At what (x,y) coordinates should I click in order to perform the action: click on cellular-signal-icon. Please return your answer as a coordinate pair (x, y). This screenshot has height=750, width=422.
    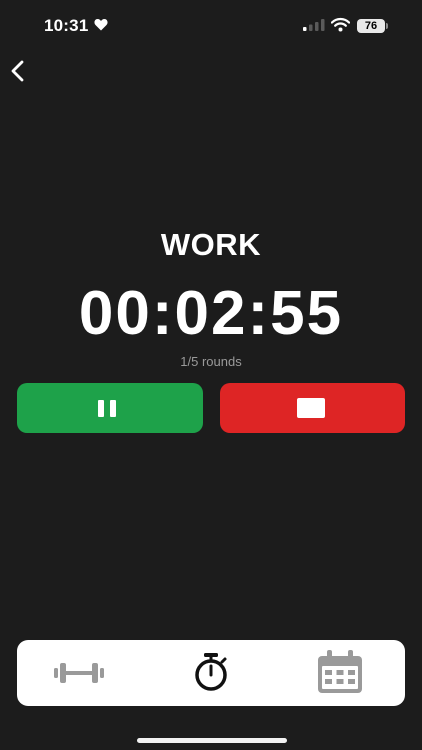
    Looking at the image, I should click on (314, 25).